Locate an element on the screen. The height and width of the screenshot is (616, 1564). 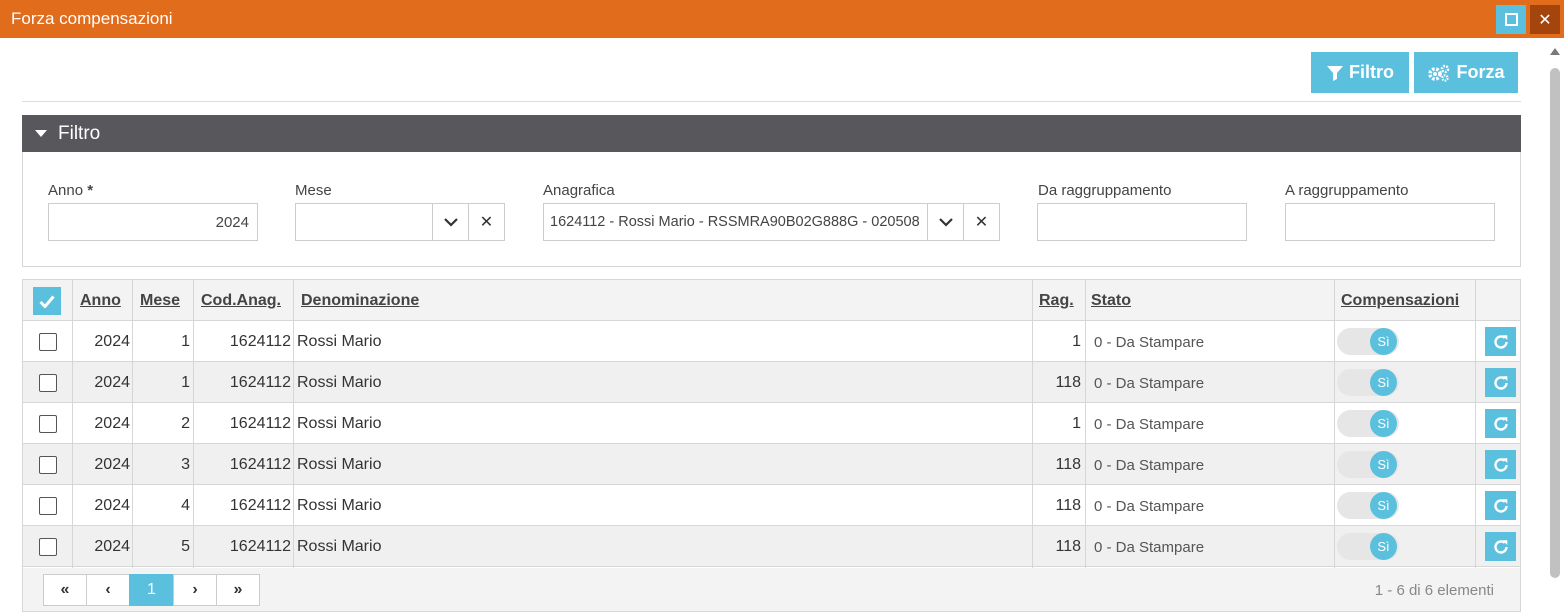
forza-button: Forza is located at coordinates (1466, 72).